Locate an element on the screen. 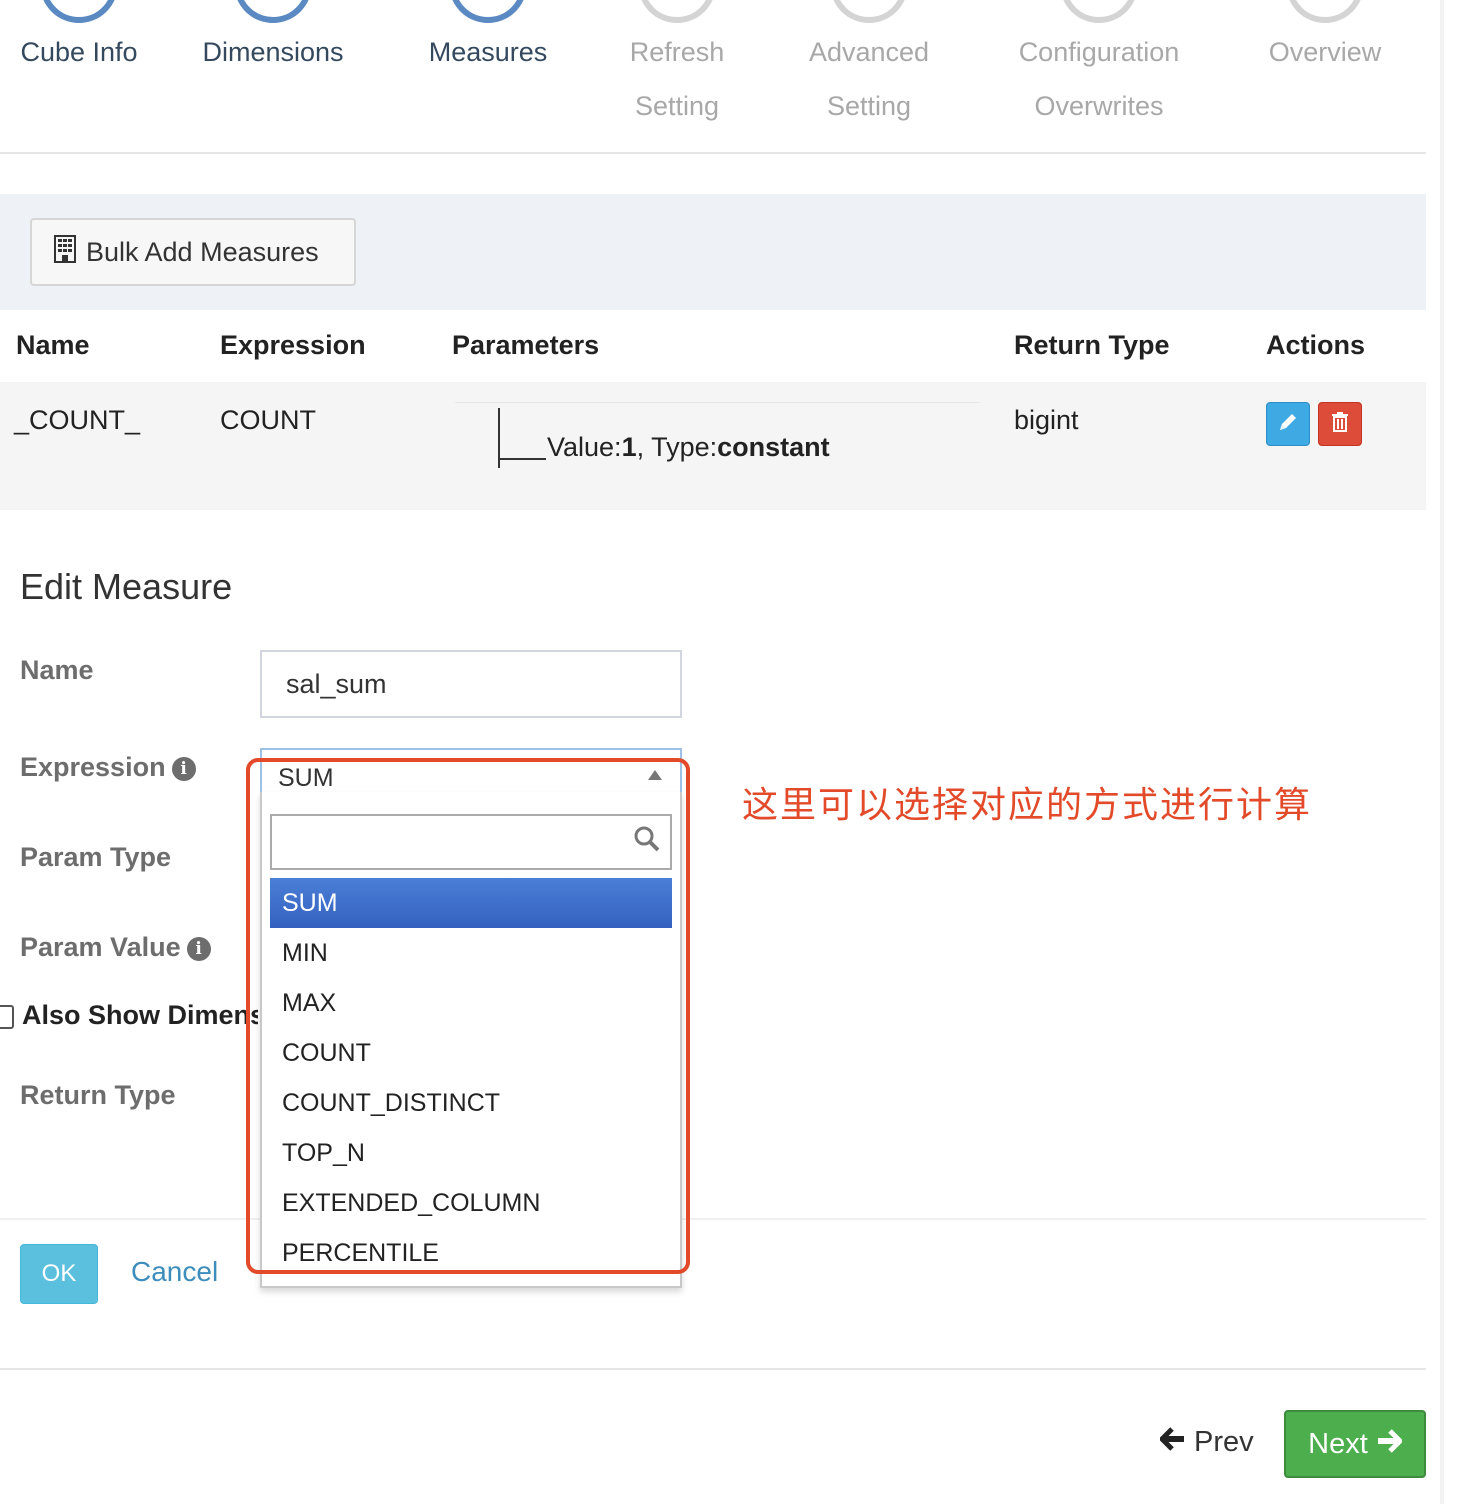  arrow-right-icon is located at coordinates (1390, 1444).